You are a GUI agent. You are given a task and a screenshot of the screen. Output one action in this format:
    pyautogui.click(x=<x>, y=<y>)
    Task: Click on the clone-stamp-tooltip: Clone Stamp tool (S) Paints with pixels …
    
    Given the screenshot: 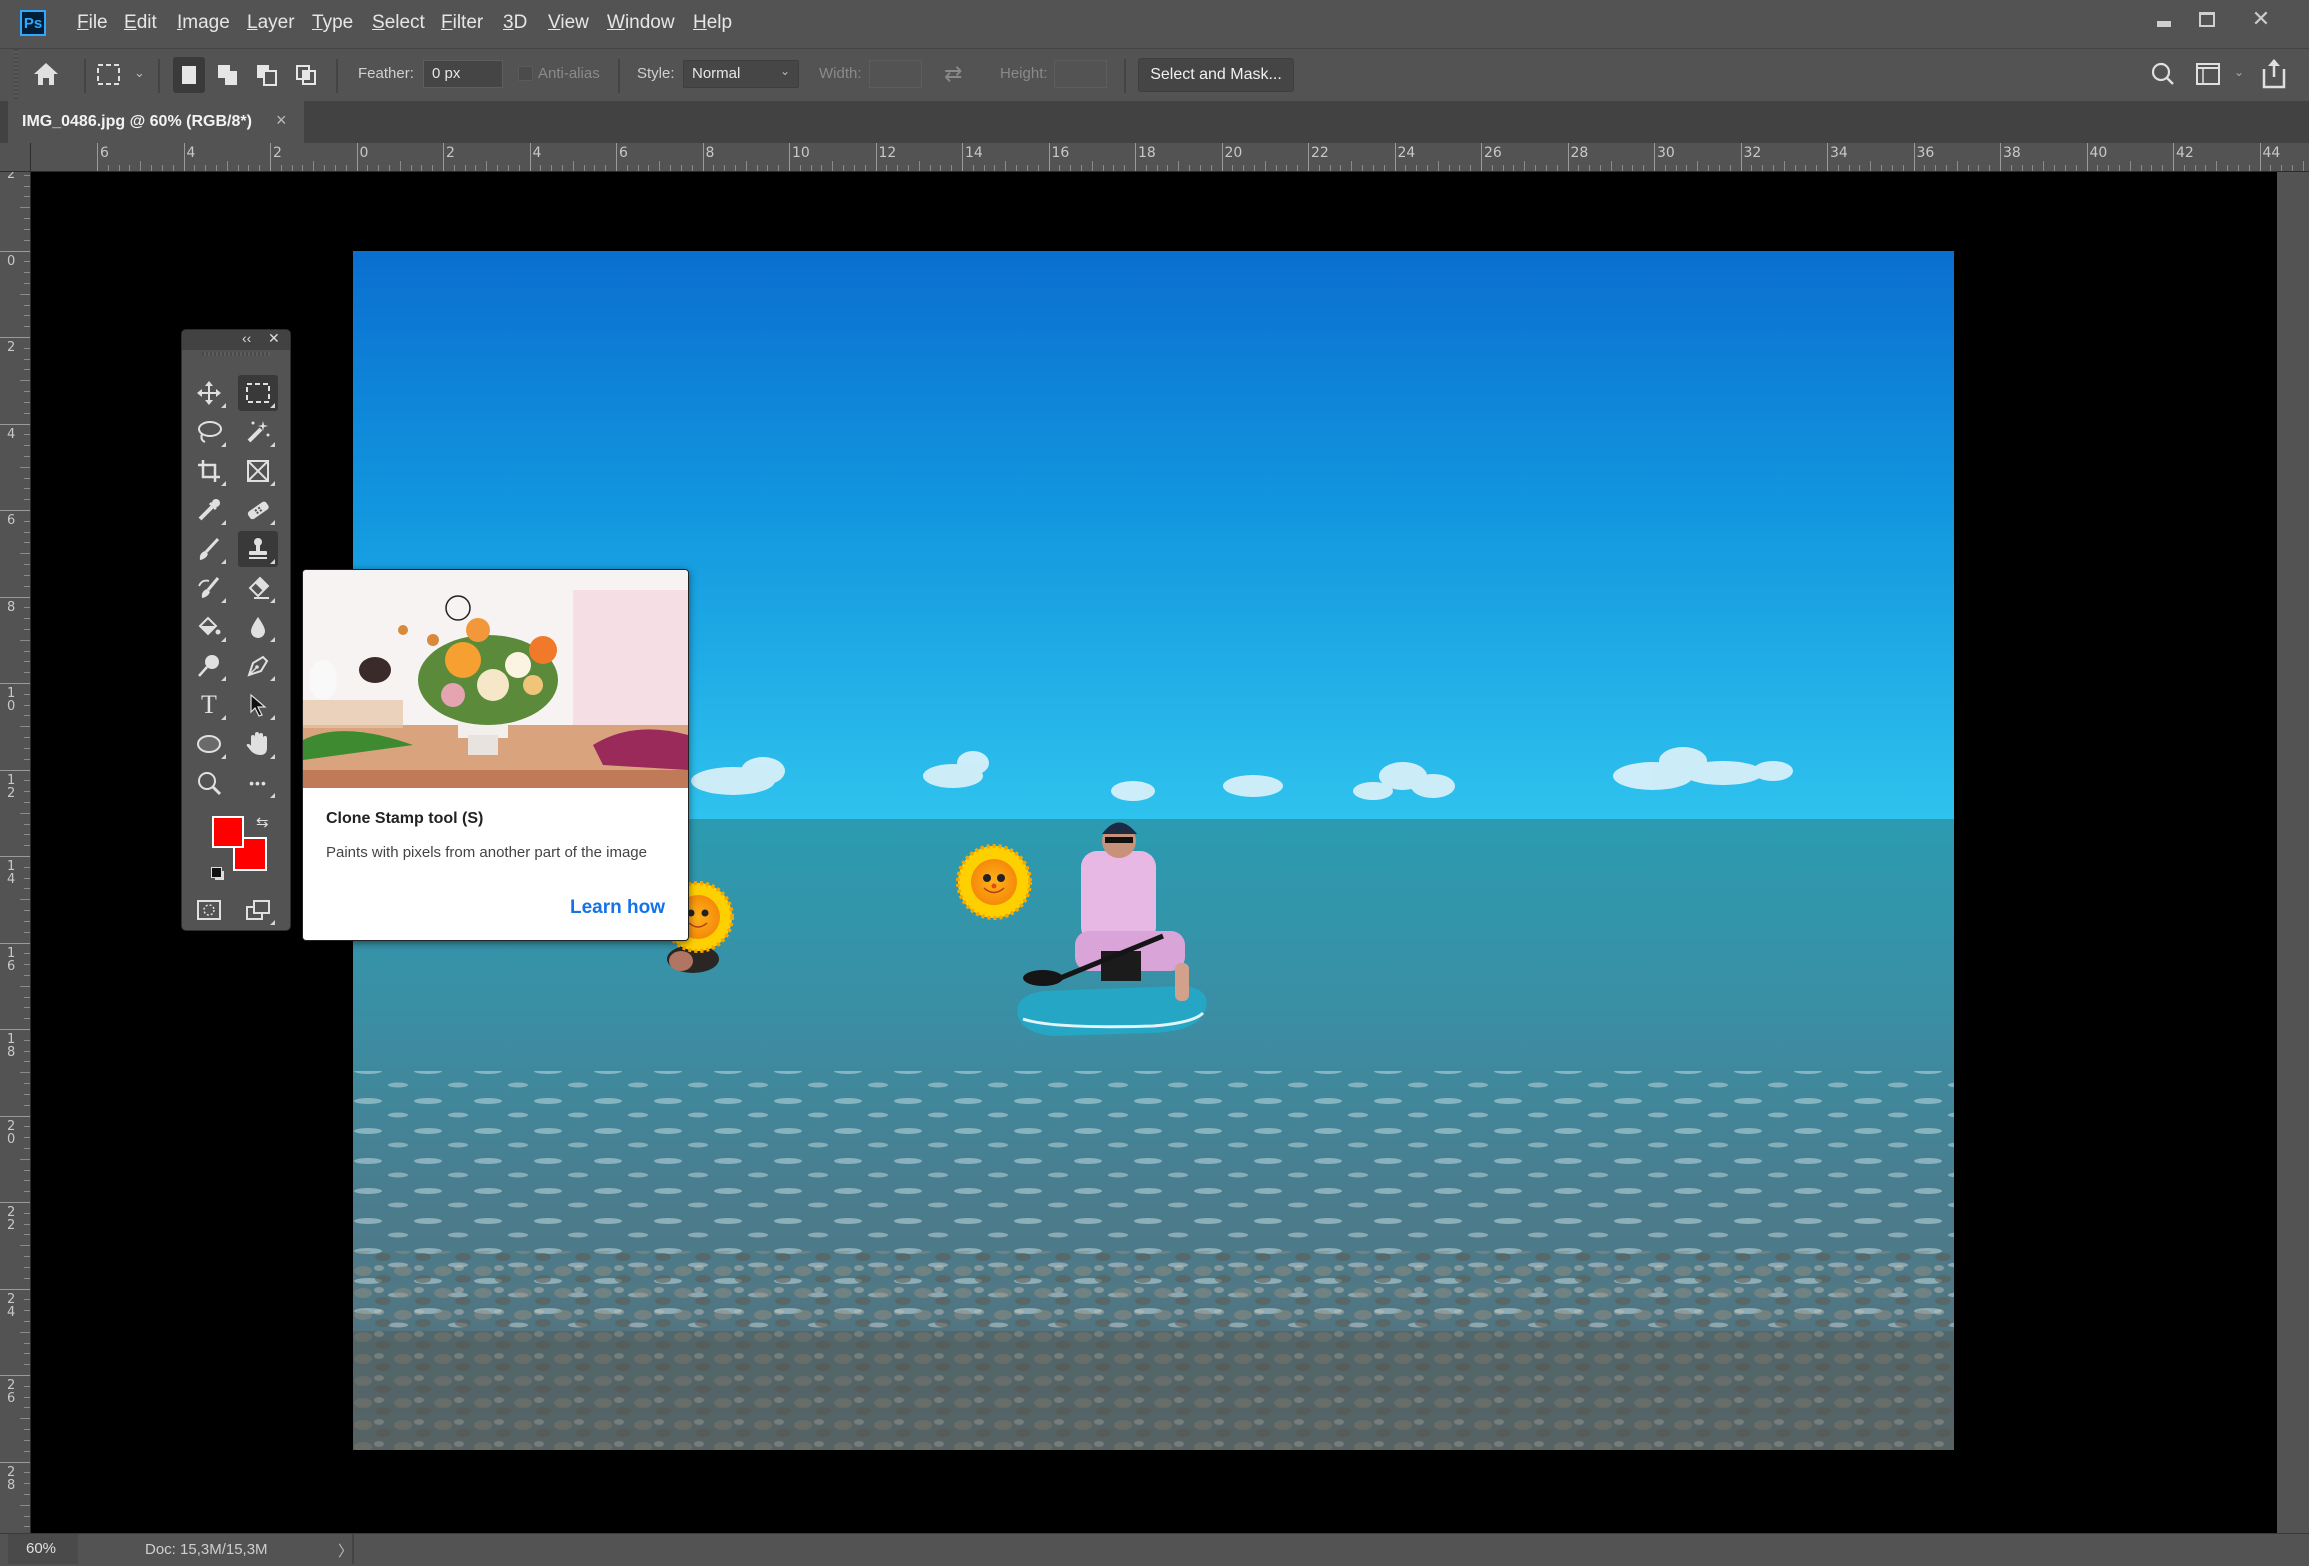 What is the action you would take?
    pyautogui.click(x=495, y=755)
    